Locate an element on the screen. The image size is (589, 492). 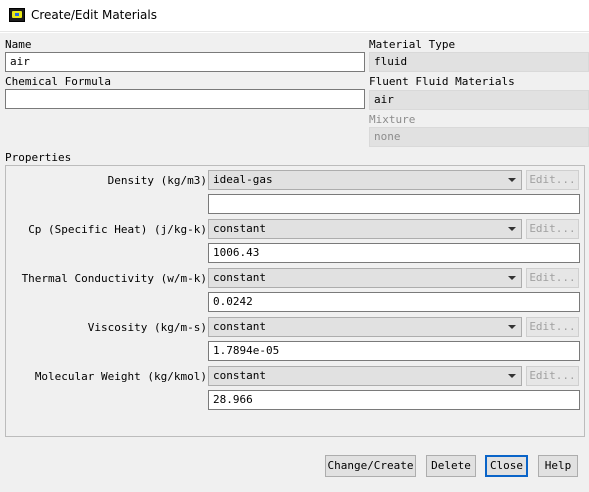
chemical-formula-label: Chemical Formula is located at coordinates (58, 81).